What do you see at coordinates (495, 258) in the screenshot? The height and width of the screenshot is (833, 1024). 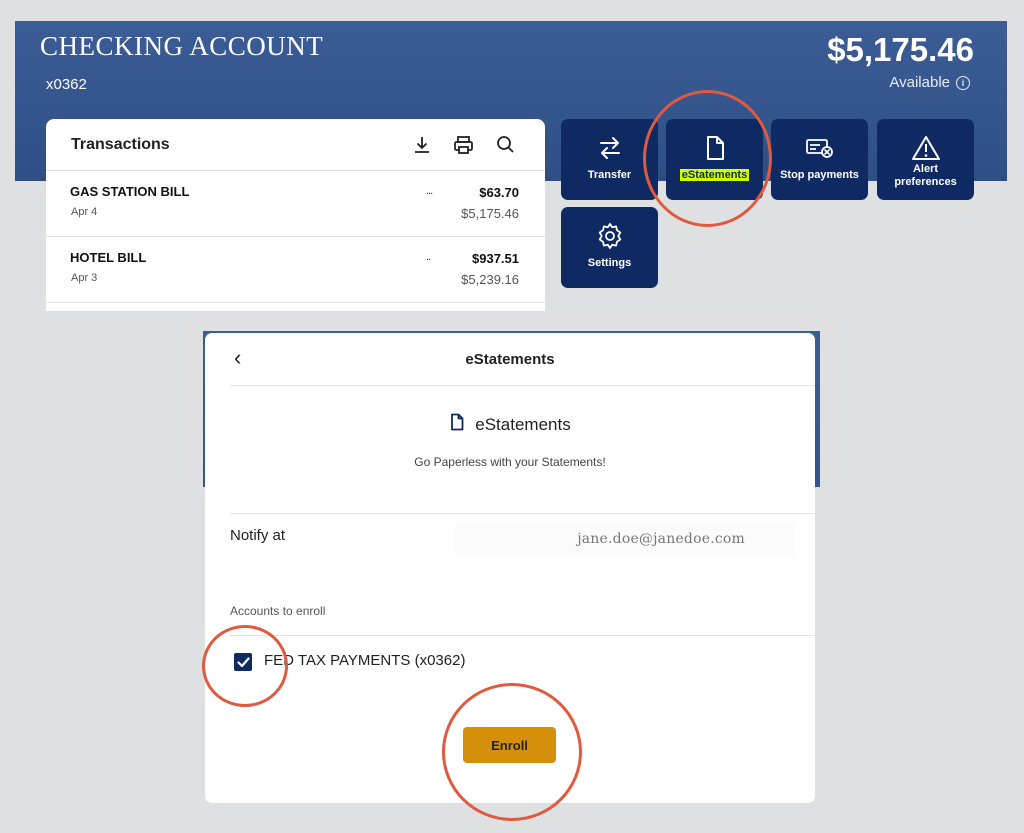 I see `transaction-amount: $937.51` at bounding box center [495, 258].